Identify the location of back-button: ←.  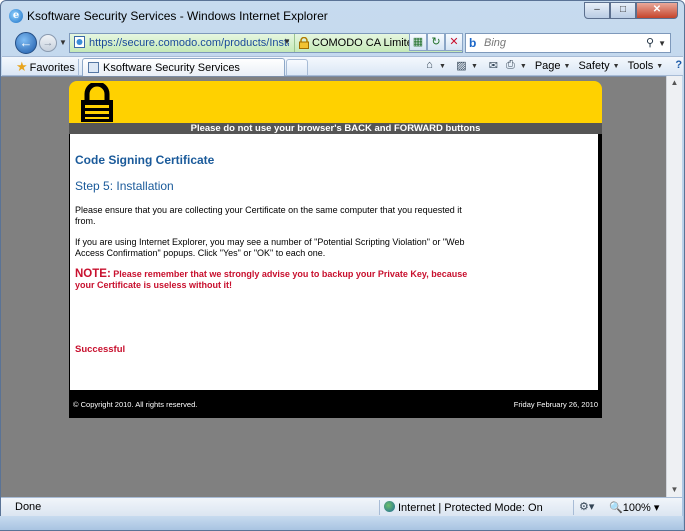
(26, 43).